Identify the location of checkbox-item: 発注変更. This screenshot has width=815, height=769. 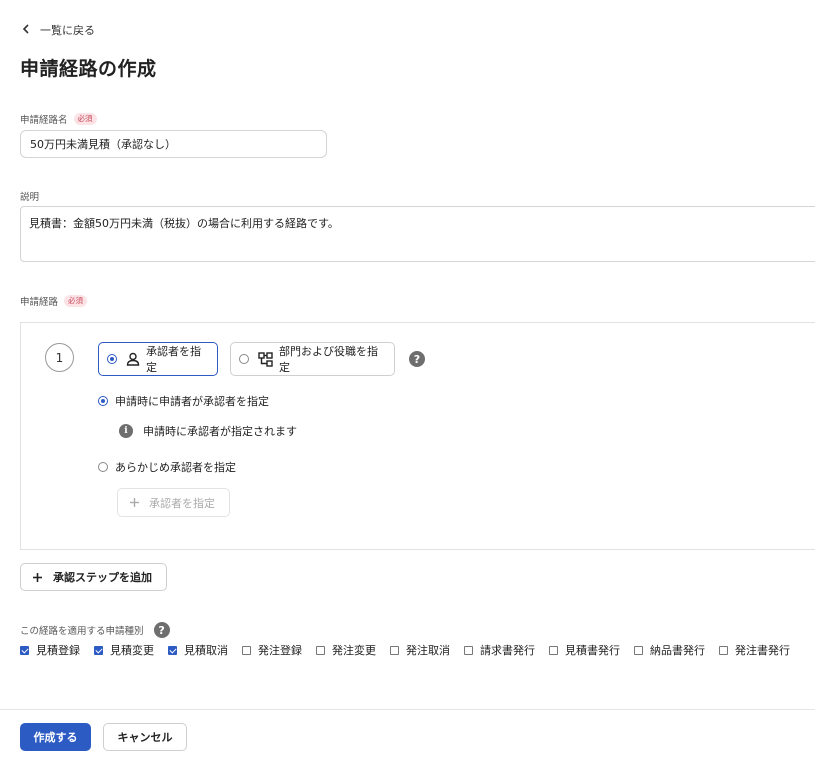
(346, 650).